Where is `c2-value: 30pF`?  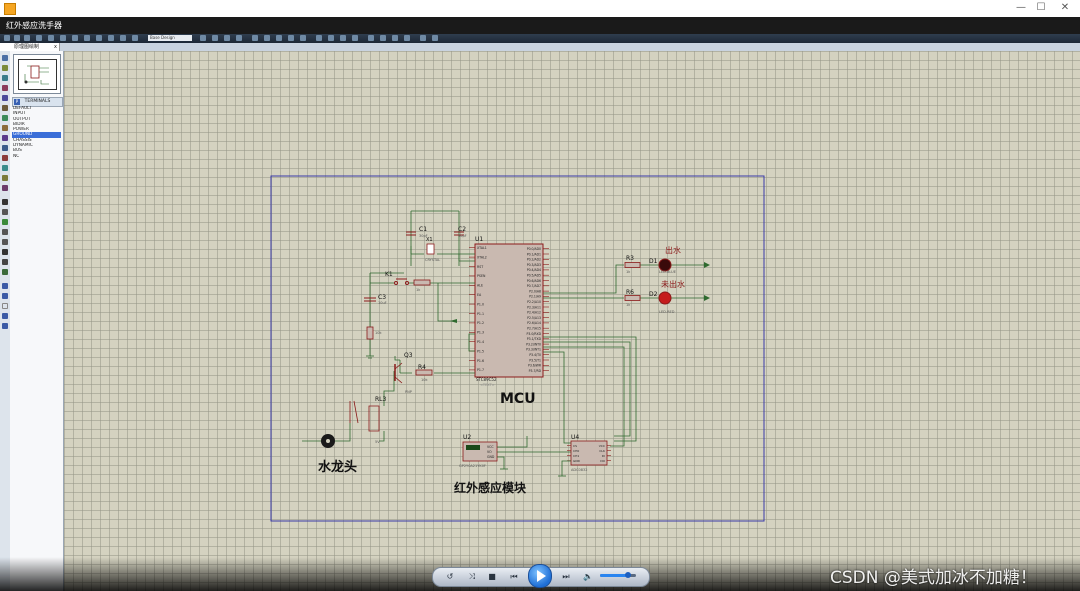
c2-value: 30pF is located at coordinates (462, 236).